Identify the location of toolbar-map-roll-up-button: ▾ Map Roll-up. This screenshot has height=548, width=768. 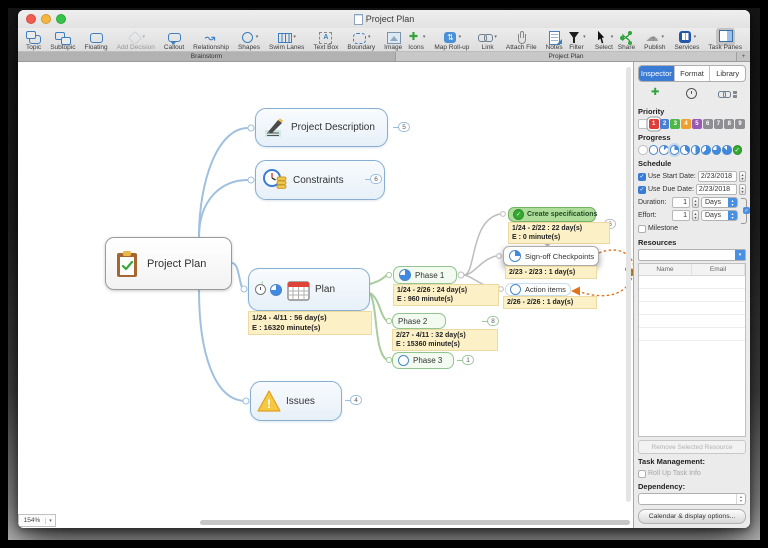
(451, 40).